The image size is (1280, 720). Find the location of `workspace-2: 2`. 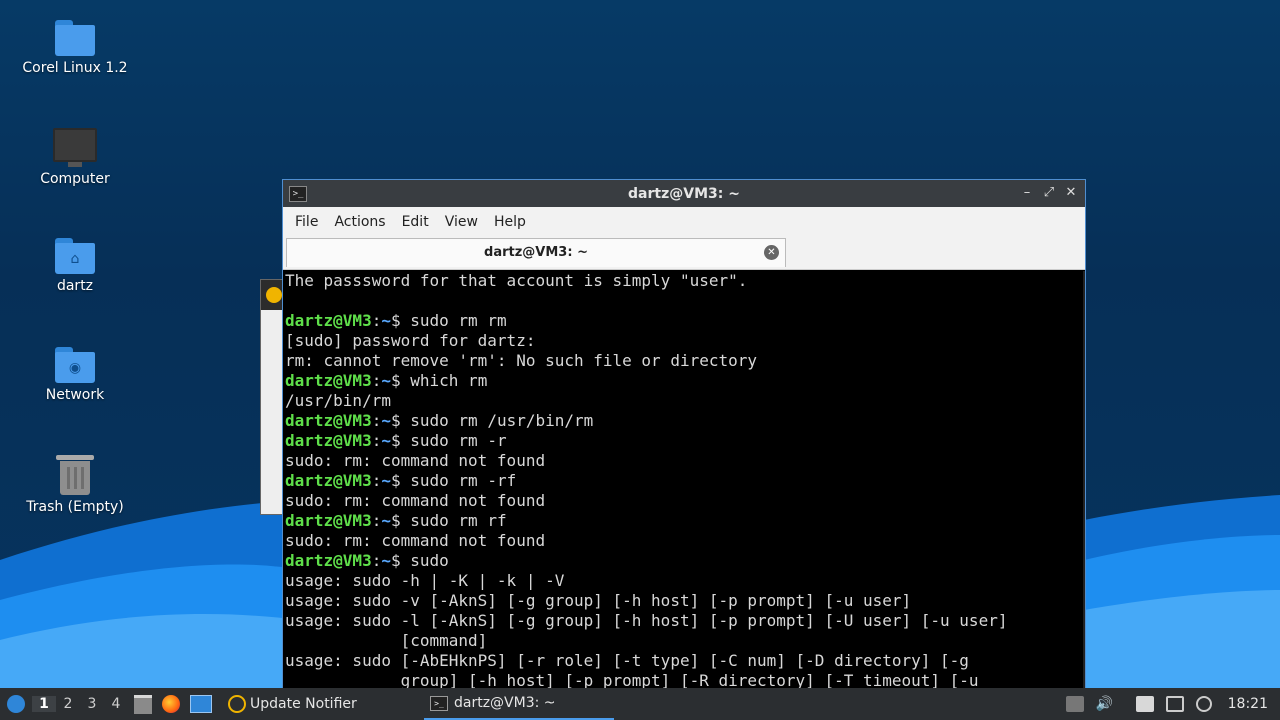

workspace-2: 2 is located at coordinates (68, 704).